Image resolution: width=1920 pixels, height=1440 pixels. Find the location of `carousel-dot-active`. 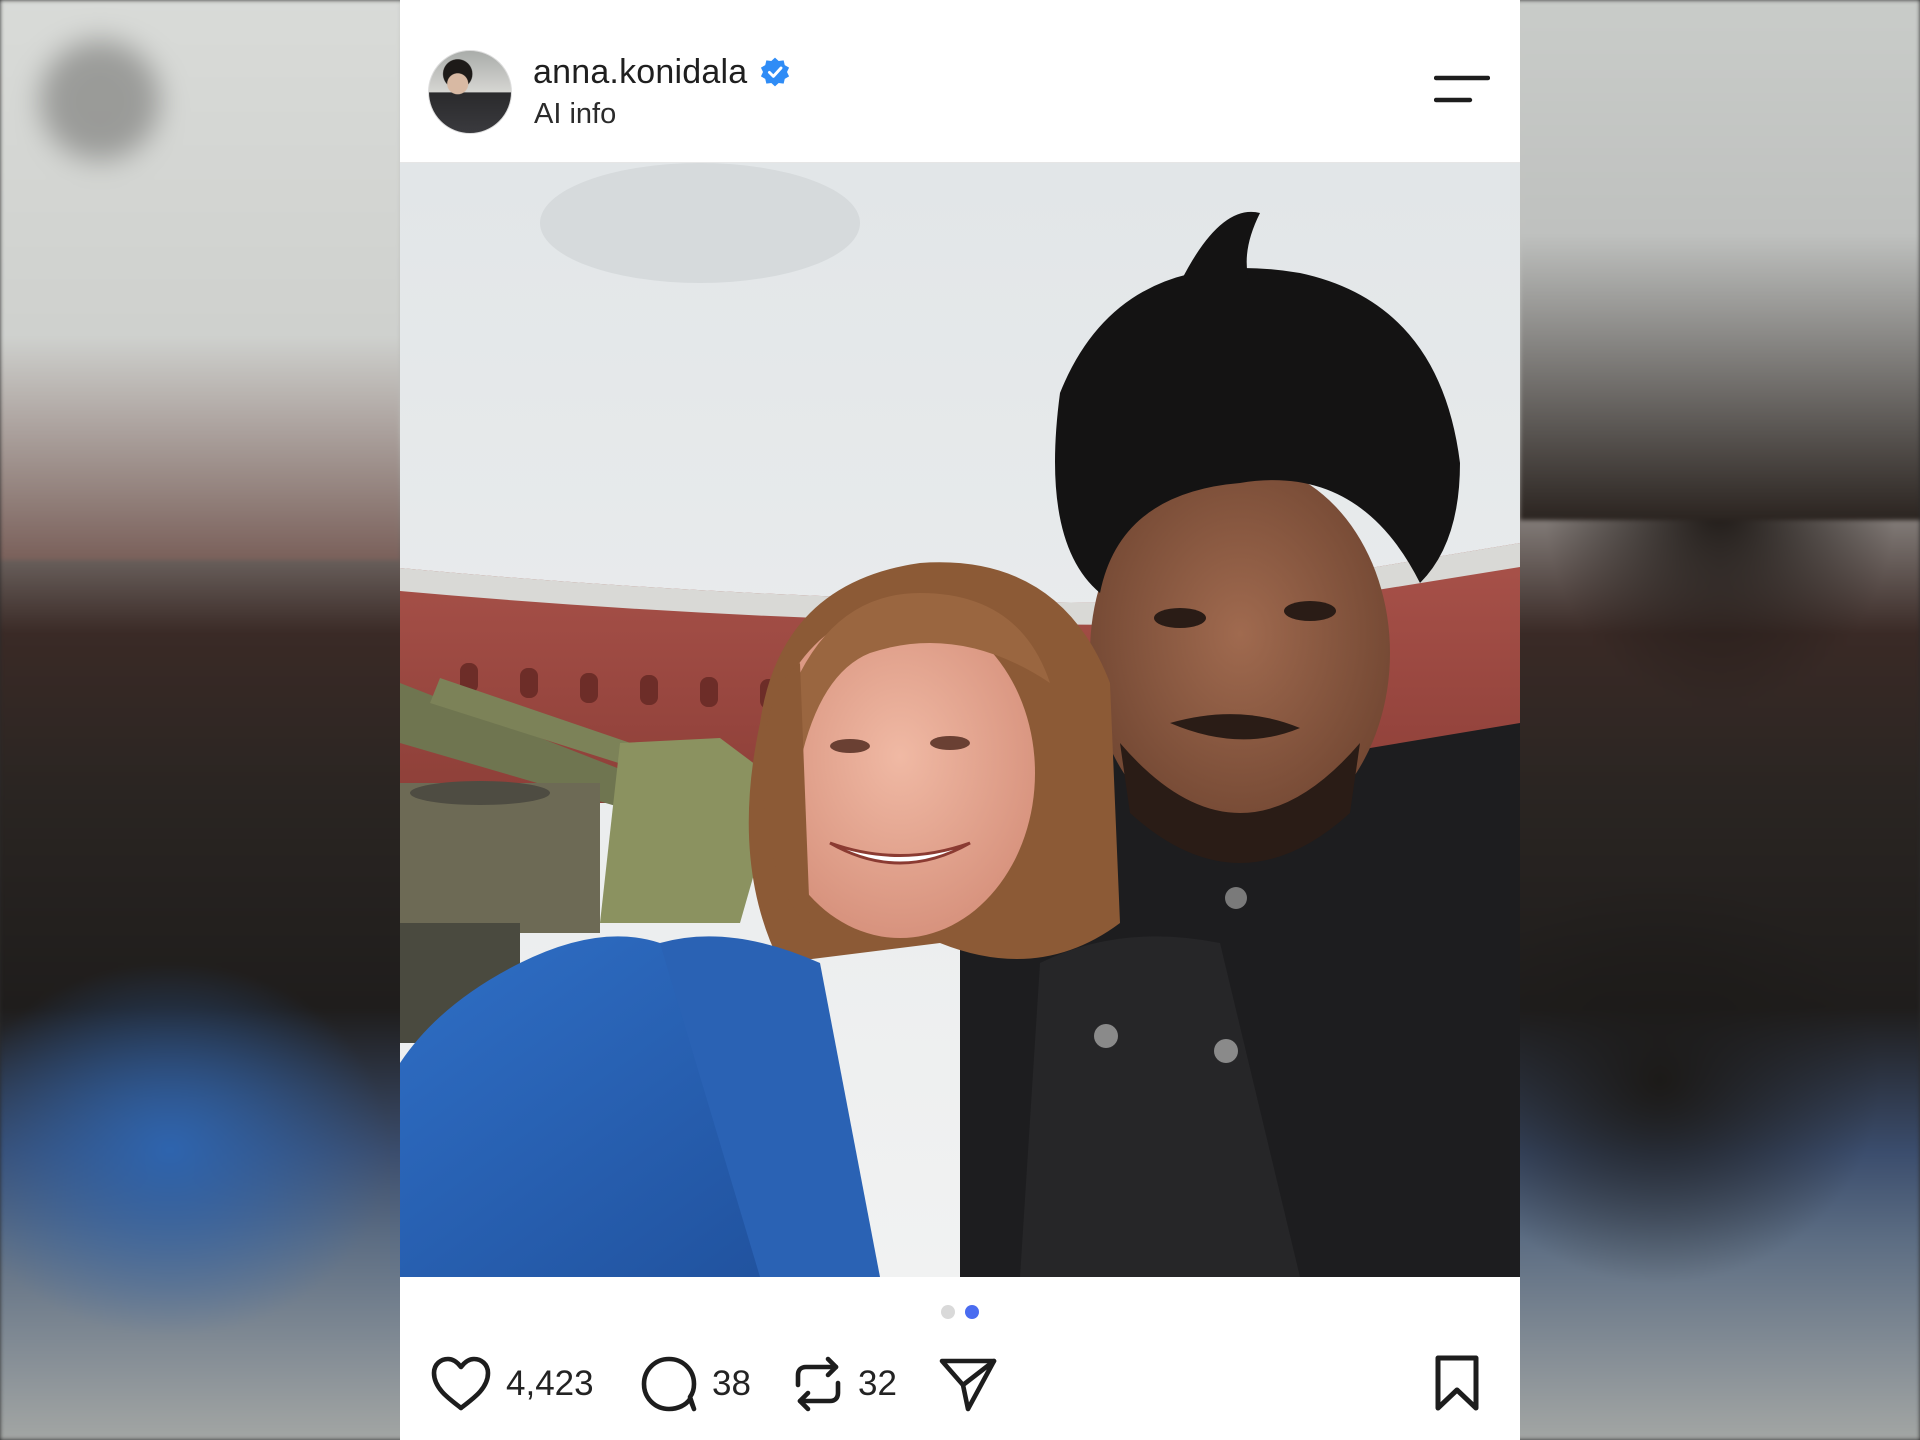

carousel-dot-active is located at coordinates (972, 1312).